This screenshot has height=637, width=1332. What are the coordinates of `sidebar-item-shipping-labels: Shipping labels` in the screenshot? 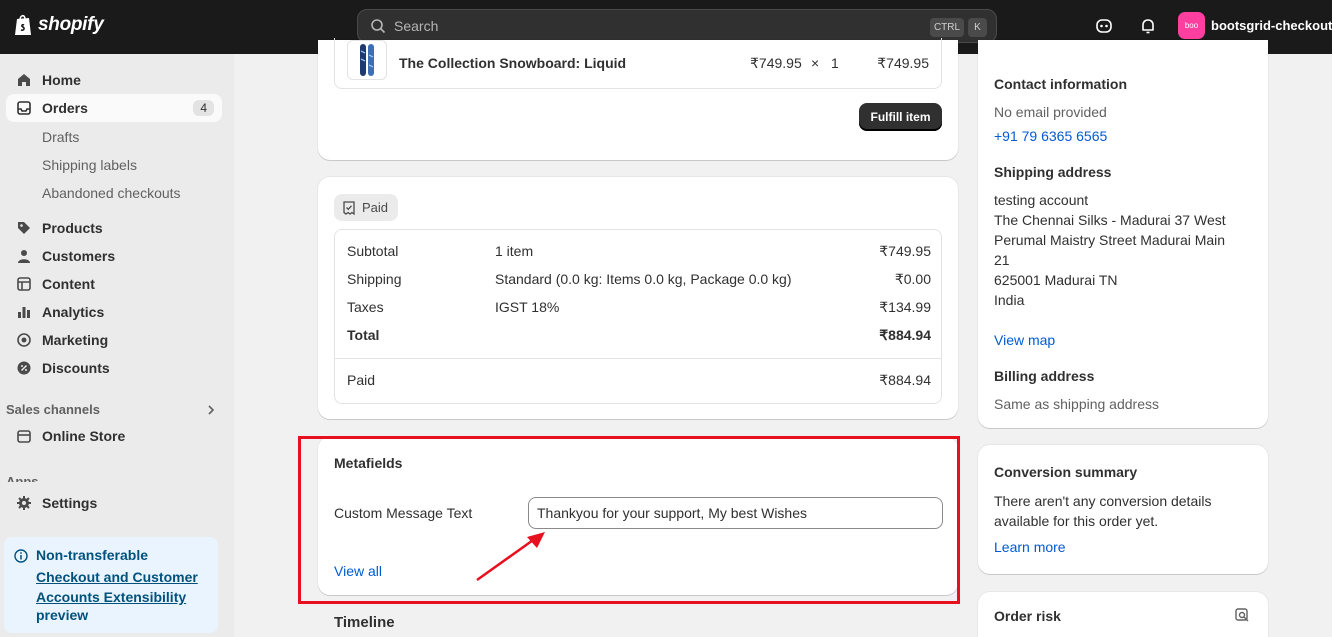 It's located at (89, 165).